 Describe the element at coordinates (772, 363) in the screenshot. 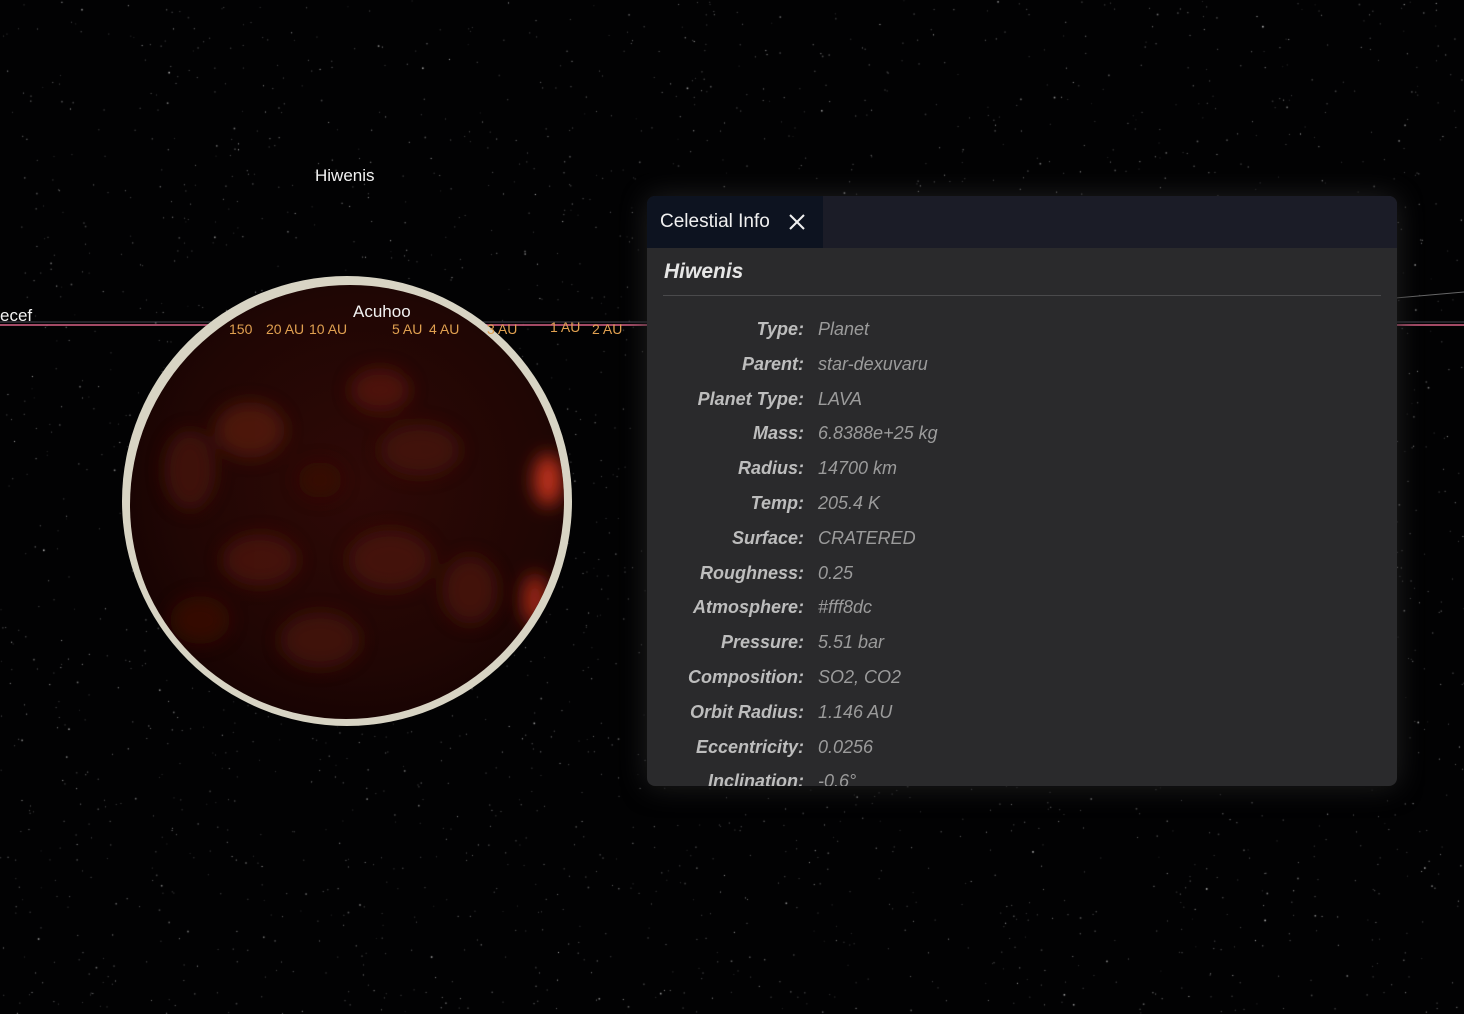

I see `property-key: Parent:` at that location.